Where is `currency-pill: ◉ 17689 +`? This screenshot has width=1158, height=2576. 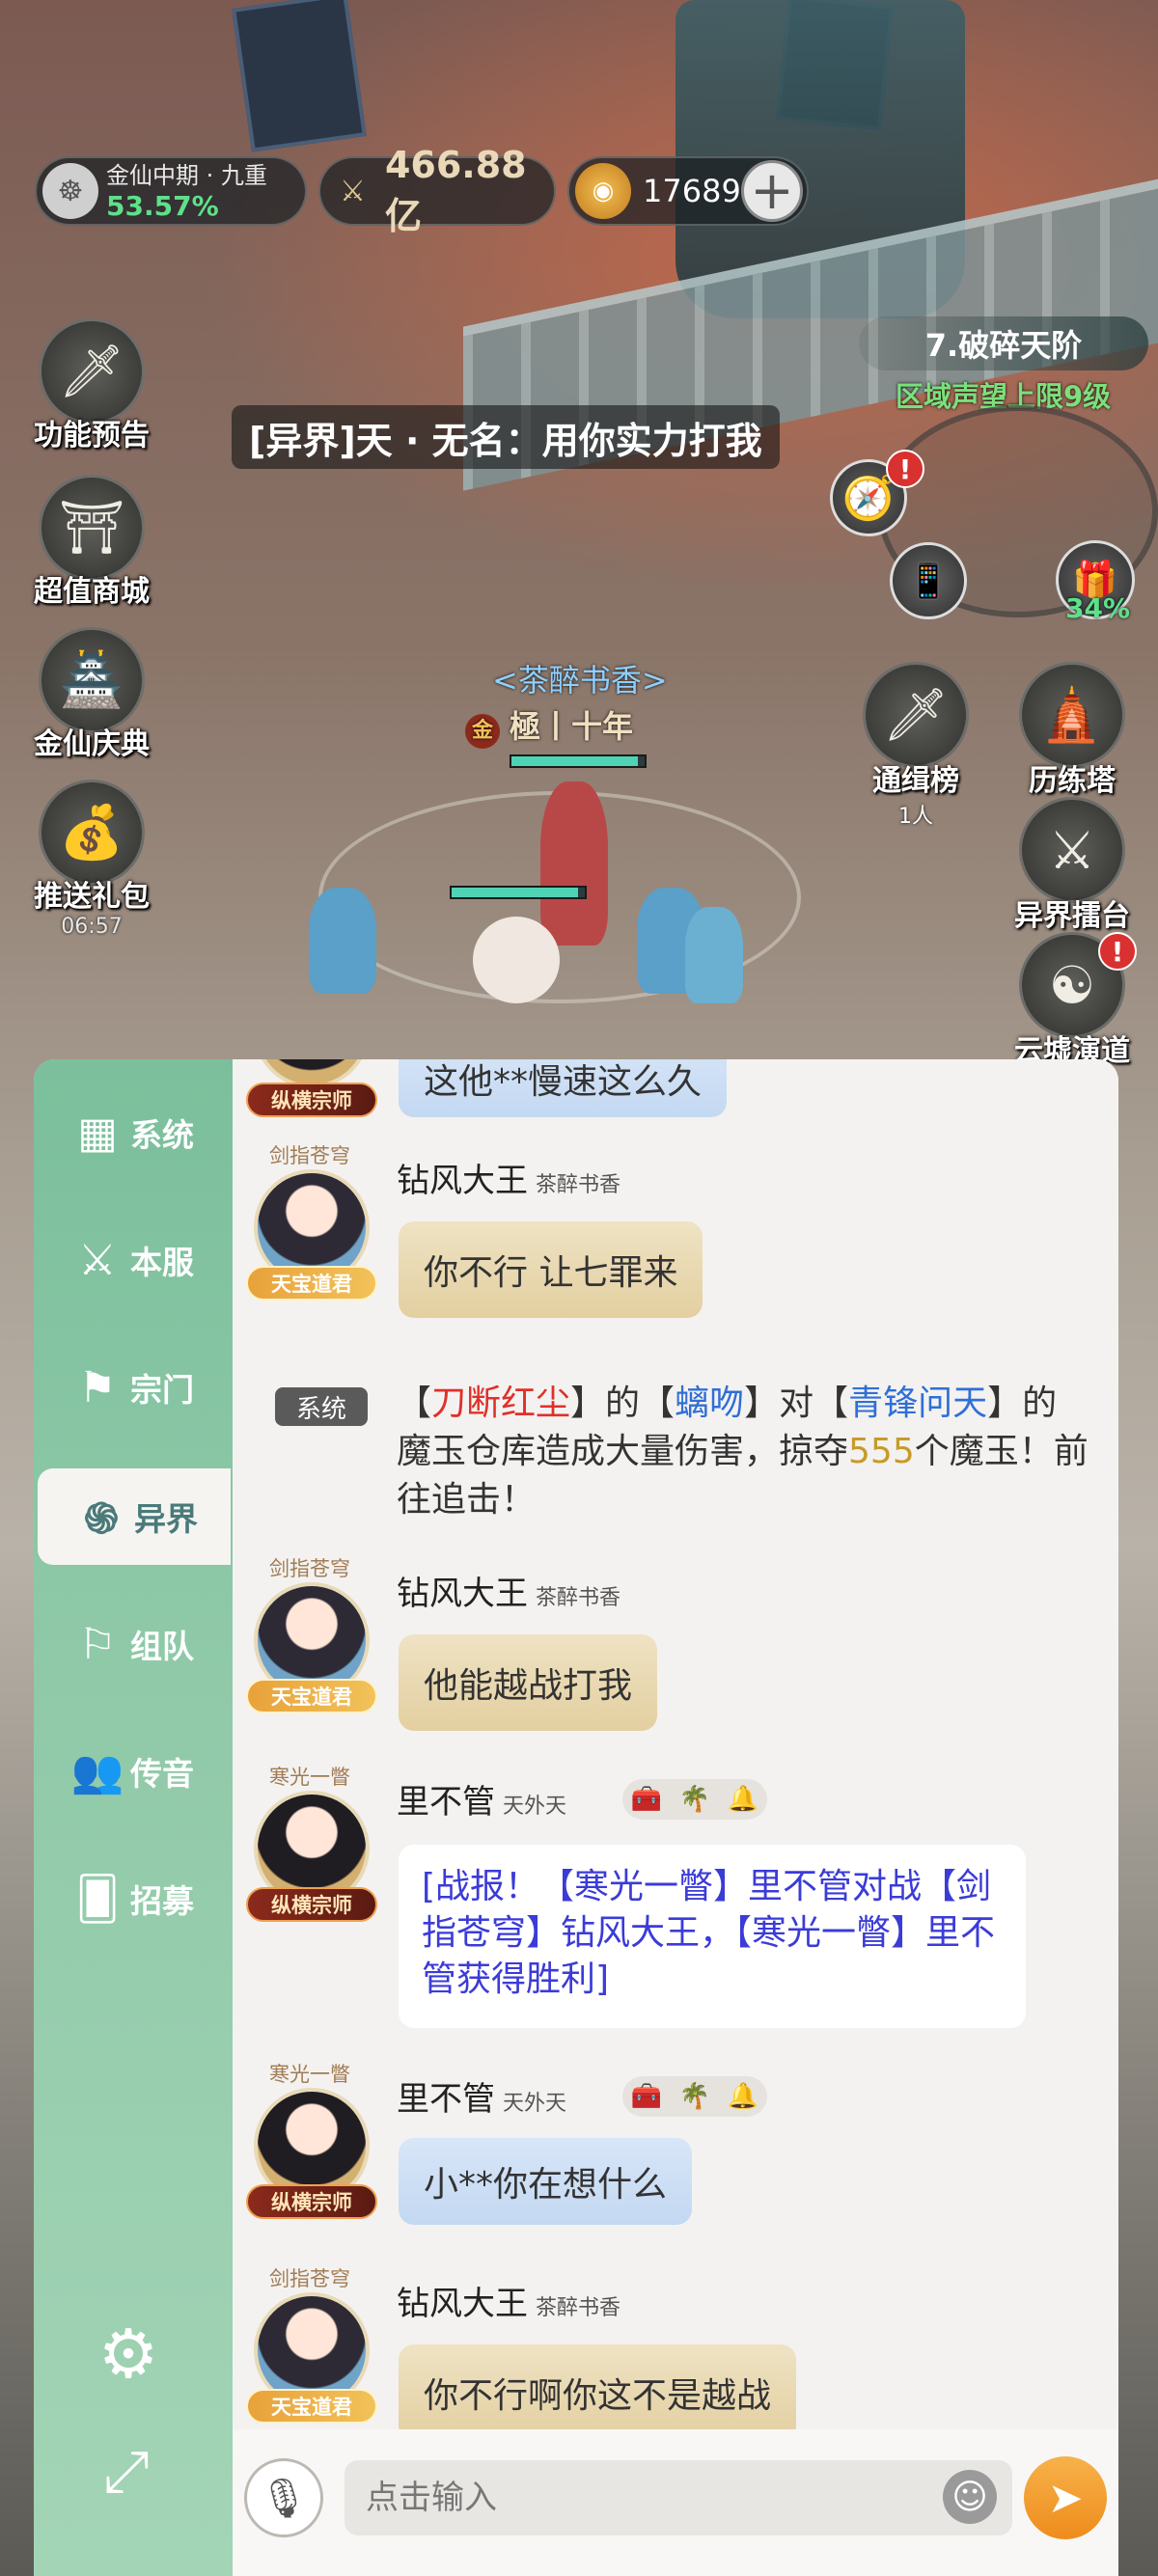 currency-pill: ◉ 17689 + is located at coordinates (688, 191).